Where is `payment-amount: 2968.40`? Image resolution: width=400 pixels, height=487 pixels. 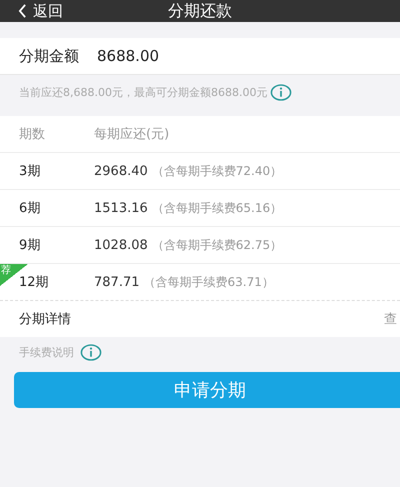
payment-amount: 2968.40 is located at coordinates (121, 171).